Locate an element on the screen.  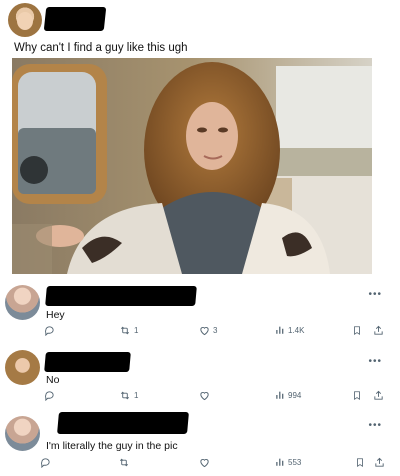
reply-text: I'm literally the guy in the pic is located at coordinates (112, 446).